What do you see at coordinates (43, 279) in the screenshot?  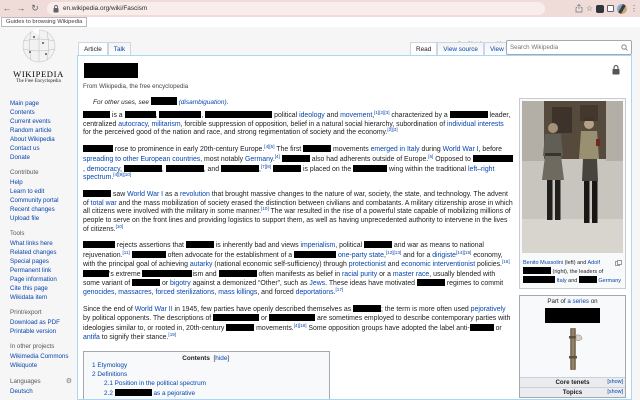 I see `sidebar-item-page-information: Page information` at bounding box center [43, 279].